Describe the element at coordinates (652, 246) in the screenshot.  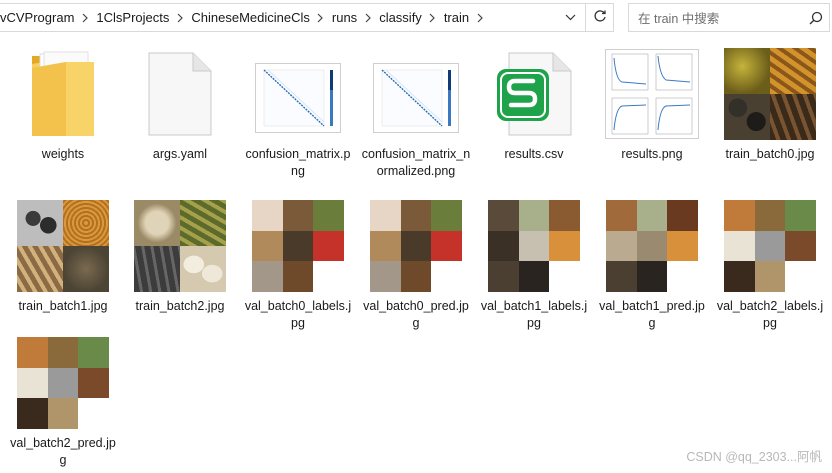
I see `val-batch1-pred-thumbnail` at that location.